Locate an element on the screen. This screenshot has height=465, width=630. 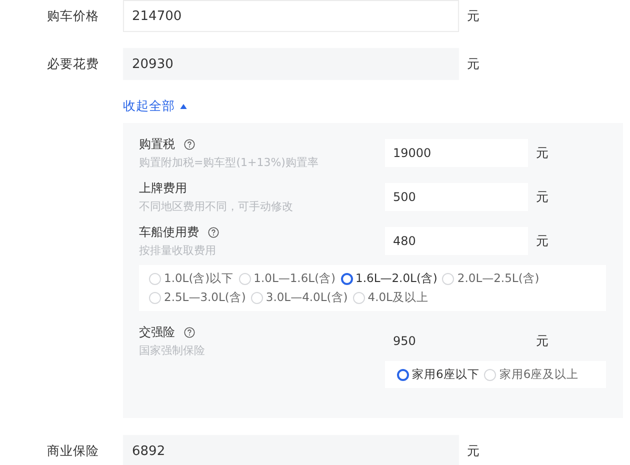
fee-label: 车船使用费 is located at coordinates (169, 232).